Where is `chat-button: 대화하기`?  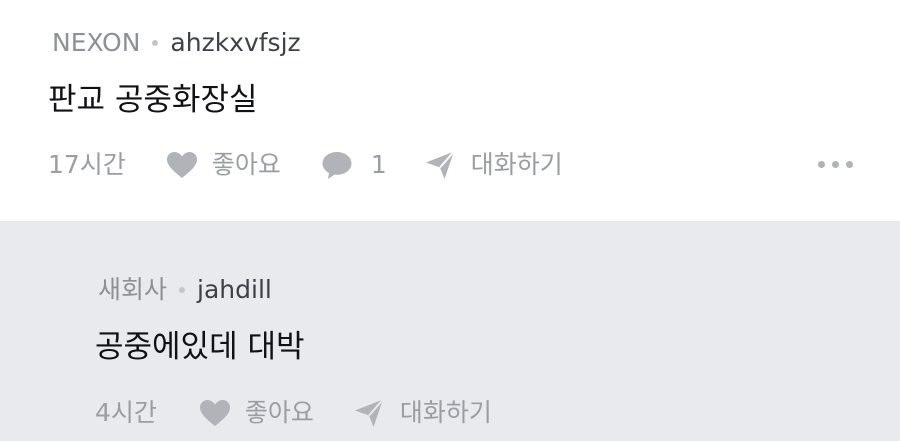
chat-button: 대화하기 is located at coordinates (494, 165).